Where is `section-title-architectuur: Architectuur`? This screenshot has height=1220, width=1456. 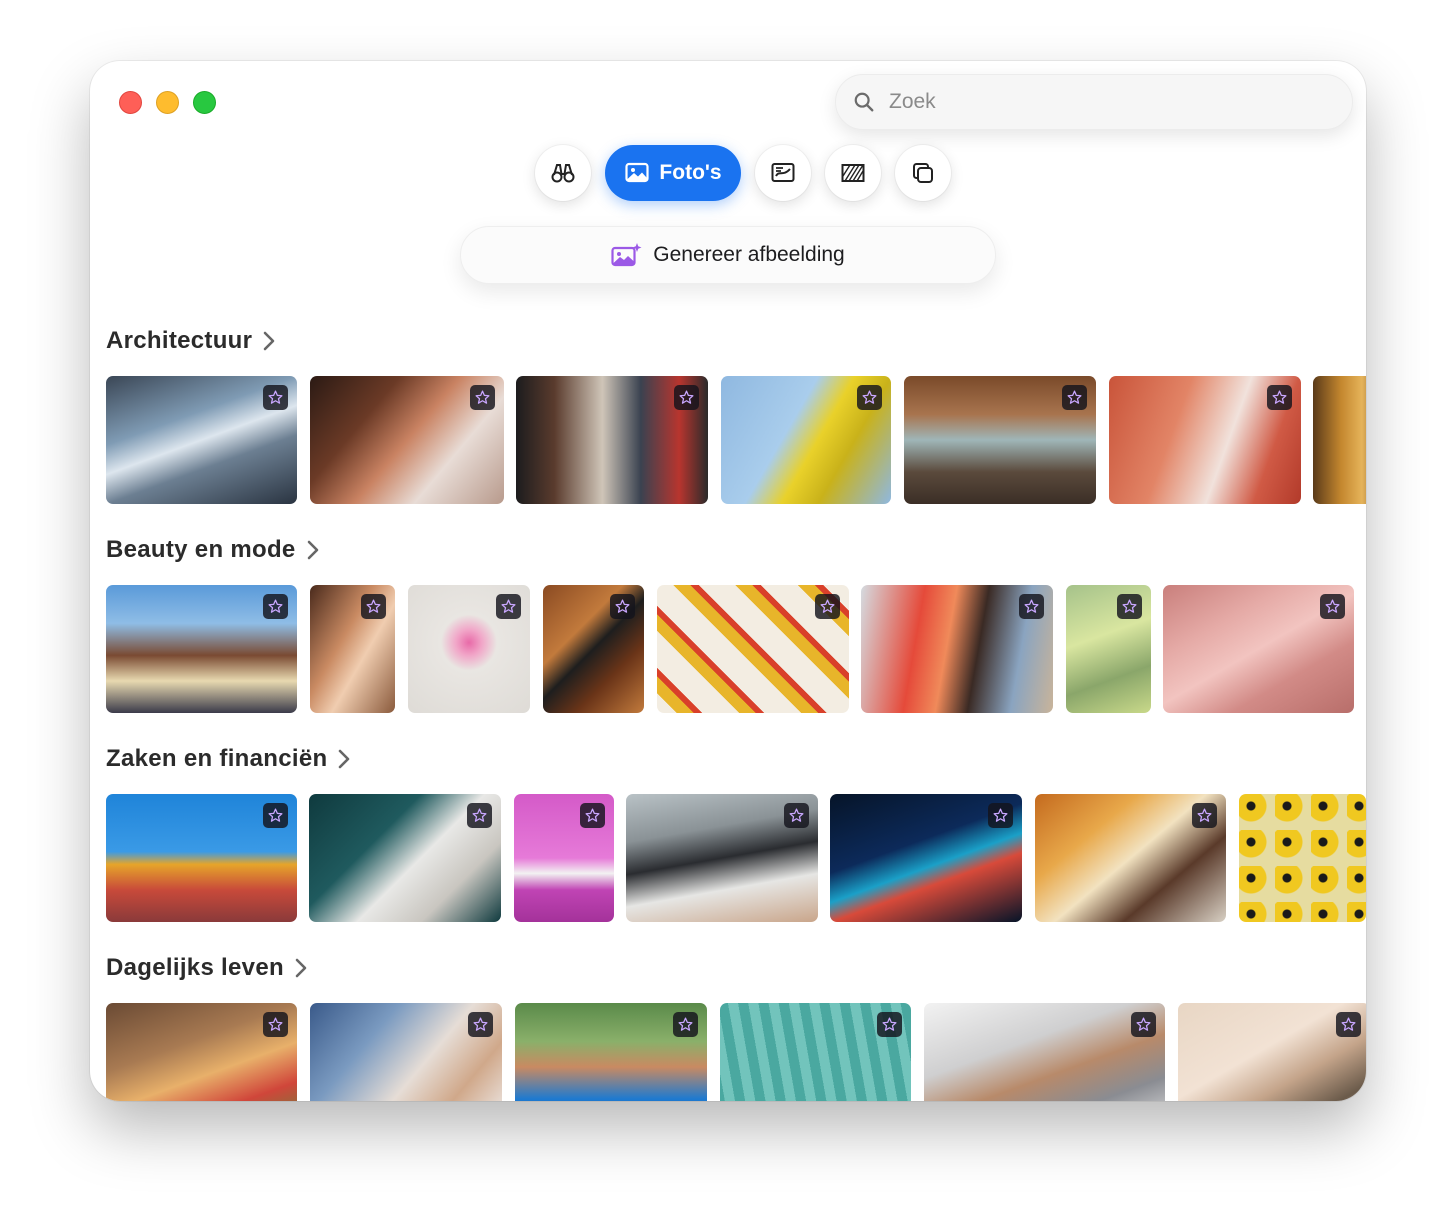 section-title-architectuur: Architectuur is located at coordinates (191, 341).